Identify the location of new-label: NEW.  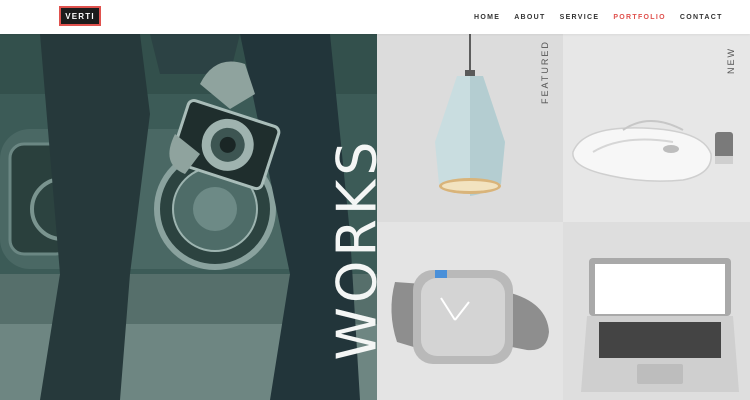
(731, 60).